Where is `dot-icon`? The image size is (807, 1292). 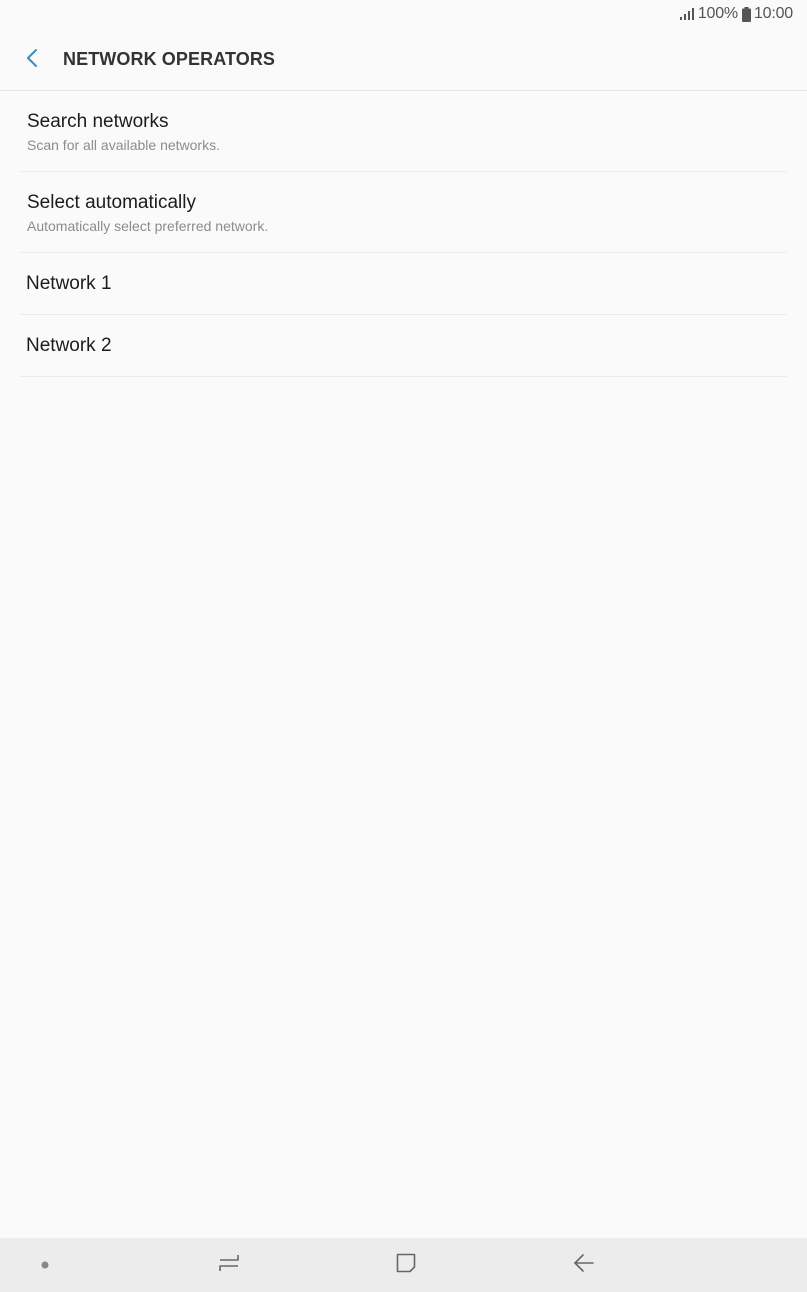
dot-icon is located at coordinates (45, 1265).